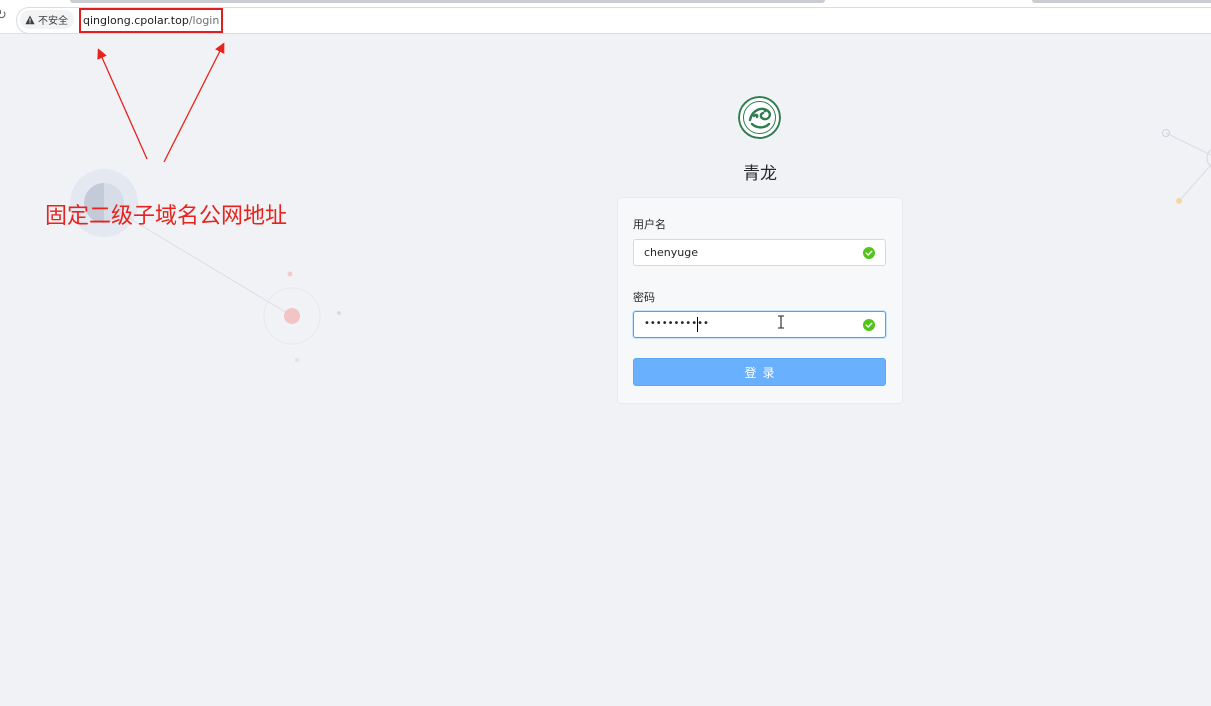 The image size is (1211, 706). I want to click on password-field: •••••••••••, so click(759, 324).